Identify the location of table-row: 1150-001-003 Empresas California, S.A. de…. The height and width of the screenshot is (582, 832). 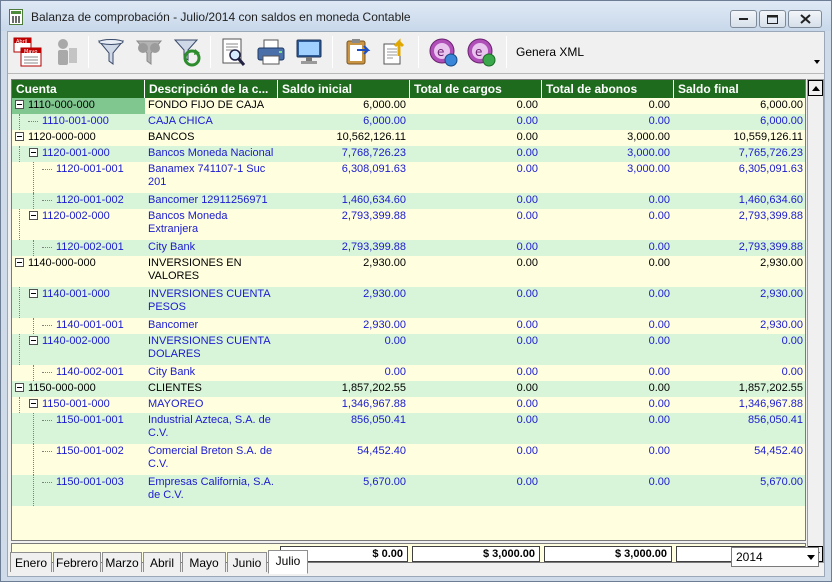
(408, 490).